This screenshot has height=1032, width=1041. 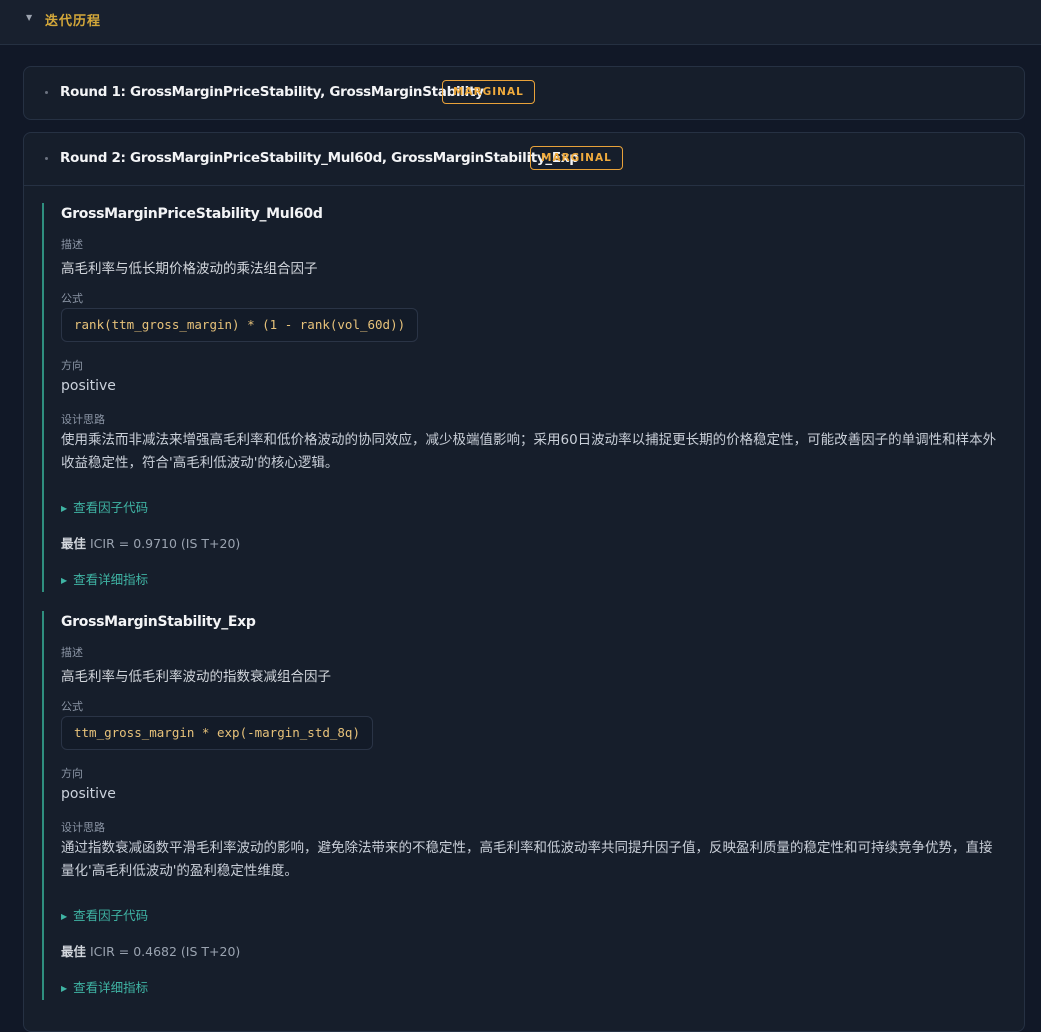 What do you see at coordinates (165, 951) in the screenshot?
I see `best-value: ICIR = 0.4682 (IS T+20)` at bounding box center [165, 951].